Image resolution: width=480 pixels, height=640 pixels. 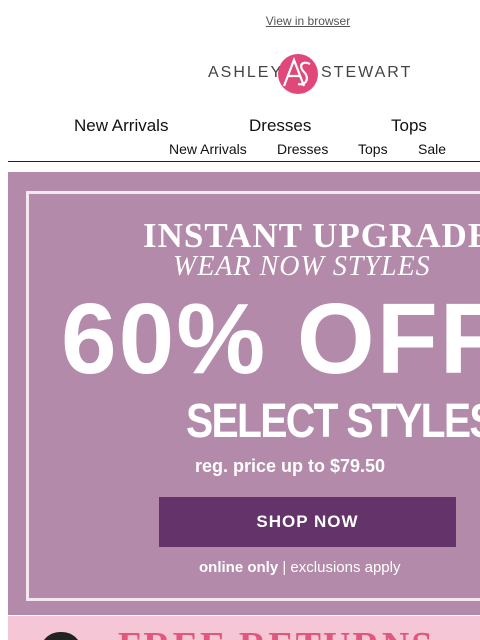 What do you see at coordinates (307, 522) in the screenshot?
I see `shop-now-button: SHOP NOW` at bounding box center [307, 522].